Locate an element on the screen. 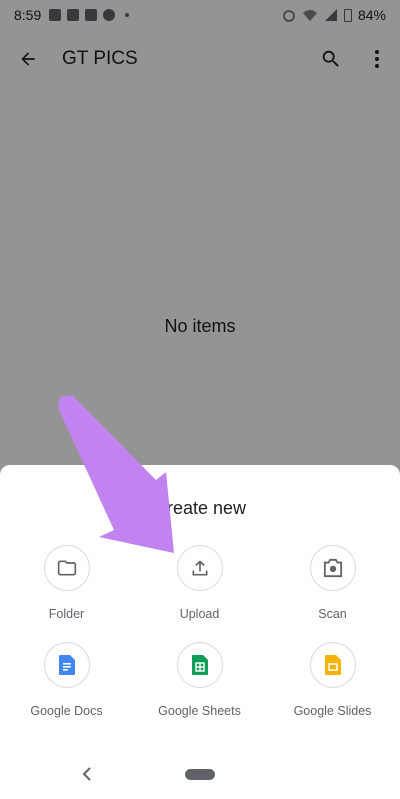 The image size is (400, 799). home-pill is located at coordinates (200, 774).